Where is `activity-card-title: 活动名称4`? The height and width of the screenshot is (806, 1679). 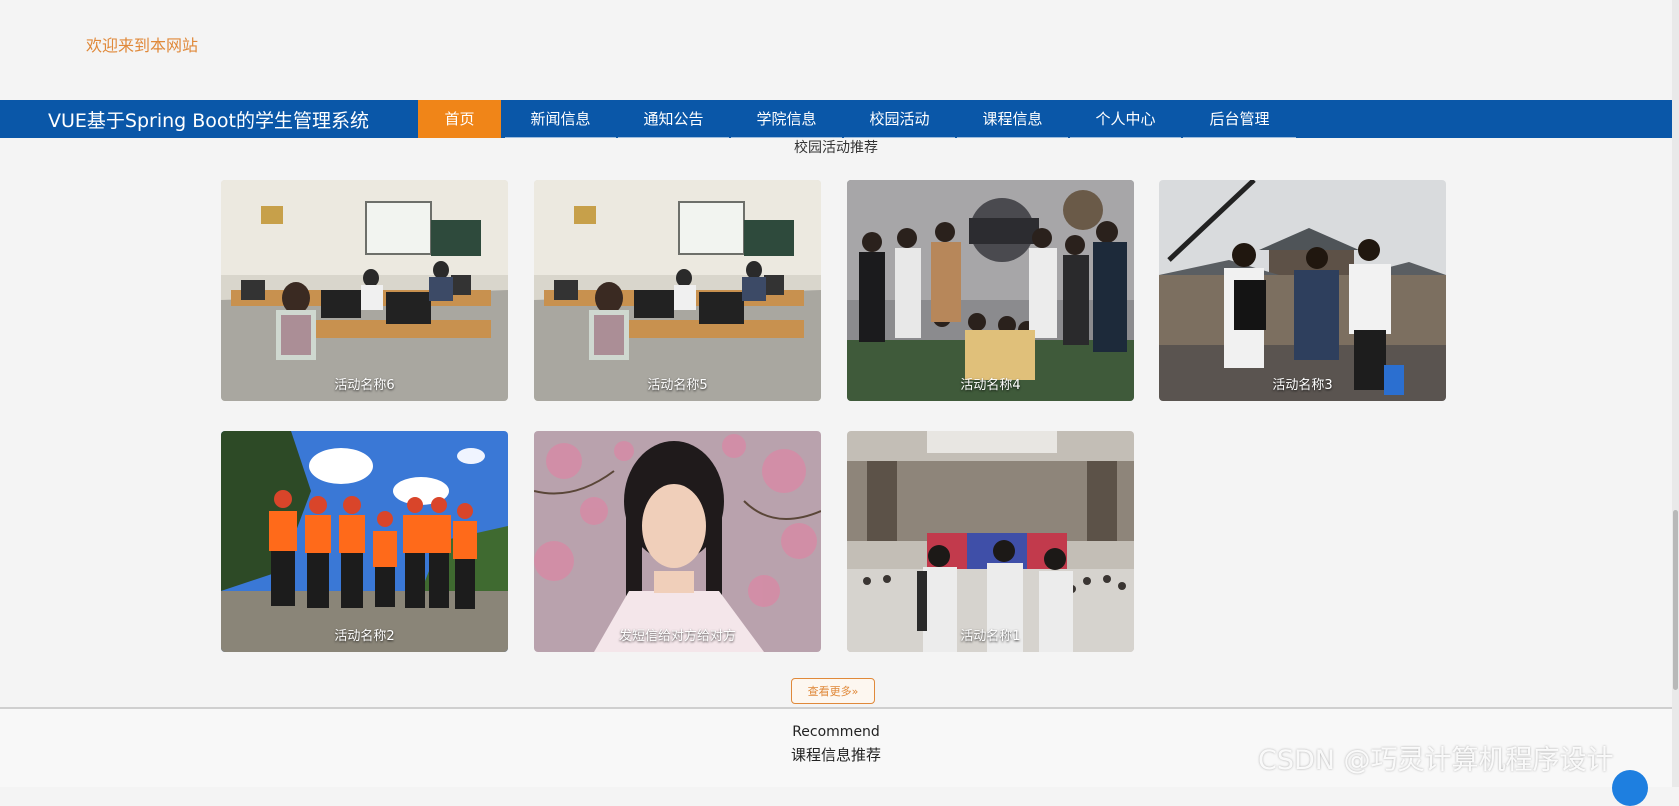 activity-card-title: 活动名称4 is located at coordinates (990, 385).